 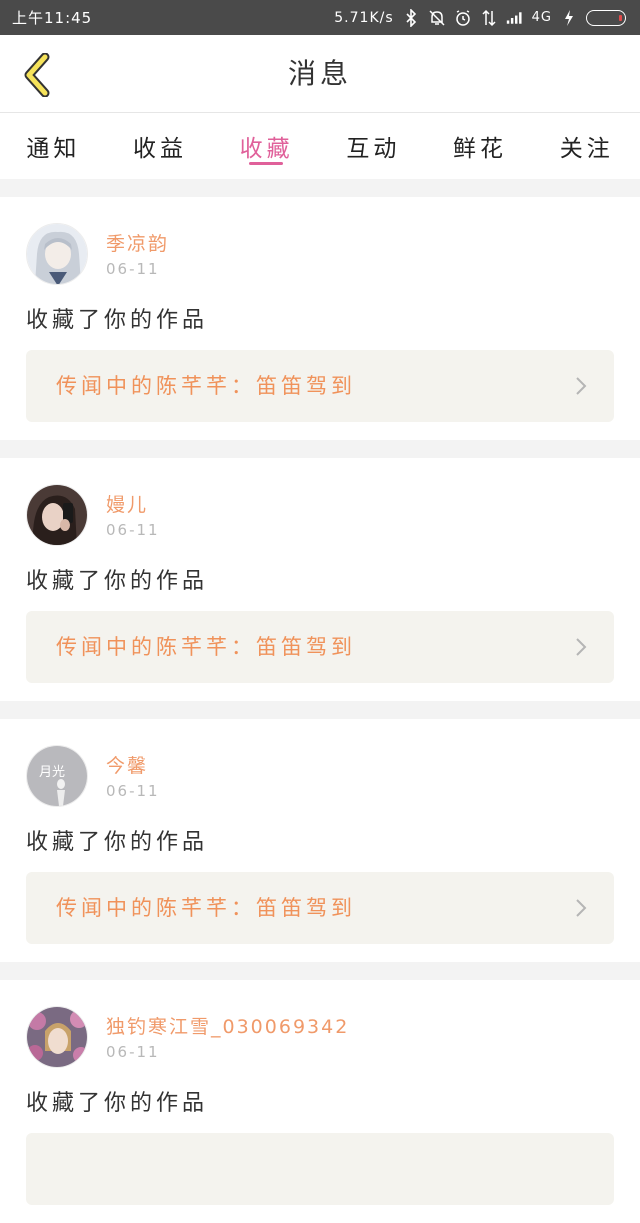 What do you see at coordinates (437, 18) in the screenshot?
I see `mute-bell-icon` at bounding box center [437, 18].